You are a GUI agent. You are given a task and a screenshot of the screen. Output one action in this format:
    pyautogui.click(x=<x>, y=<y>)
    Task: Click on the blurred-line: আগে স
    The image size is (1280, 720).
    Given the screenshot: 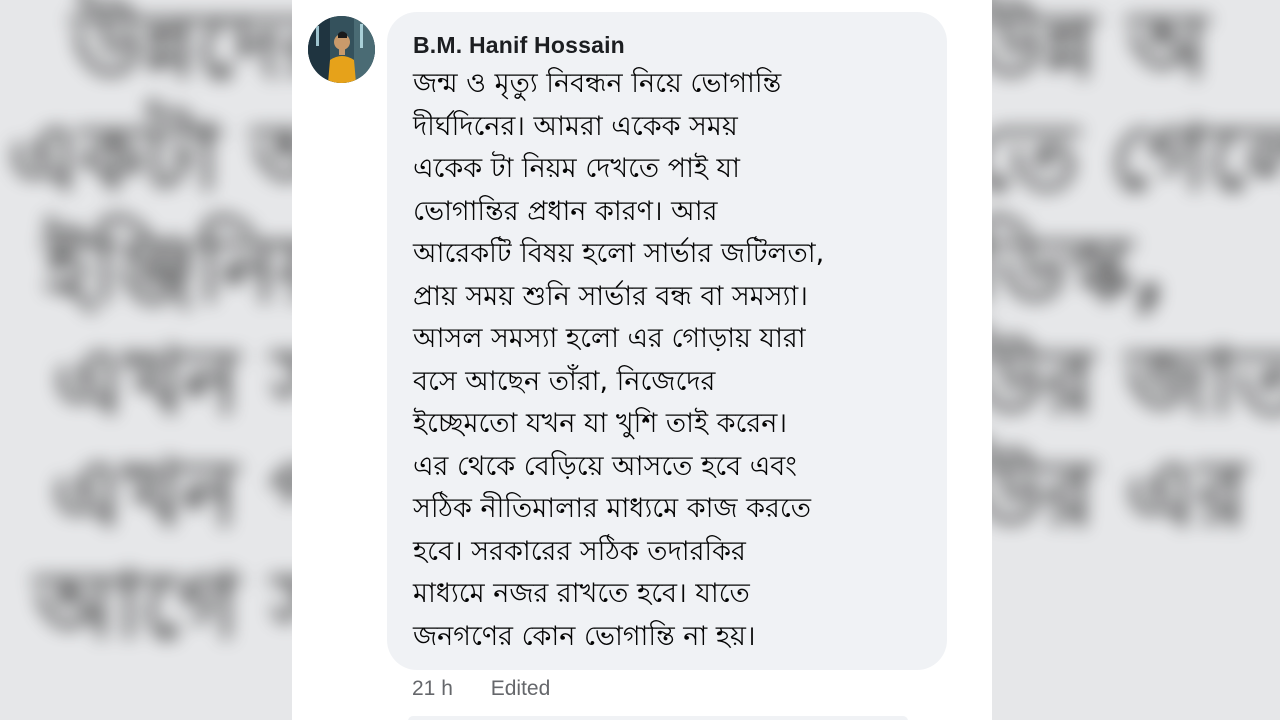 What is the action you would take?
    pyautogui.click(x=163, y=605)
    